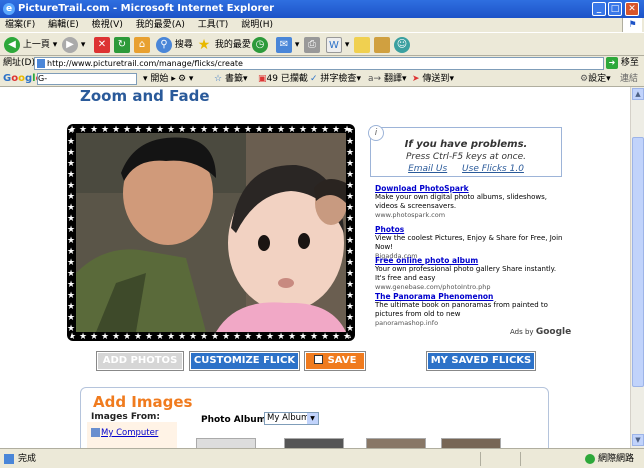 The width and height of the screenshot is (644, 468). I want to click on ad-url: www.genebase.com/photoIntro.php, so click(470, 287).